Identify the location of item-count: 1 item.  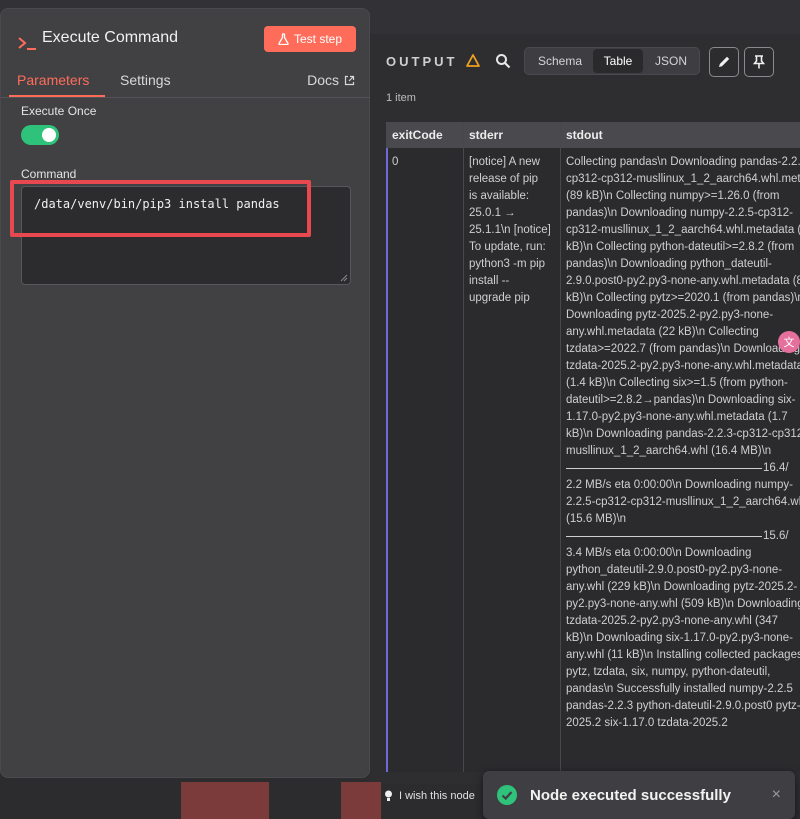
(401, 98).